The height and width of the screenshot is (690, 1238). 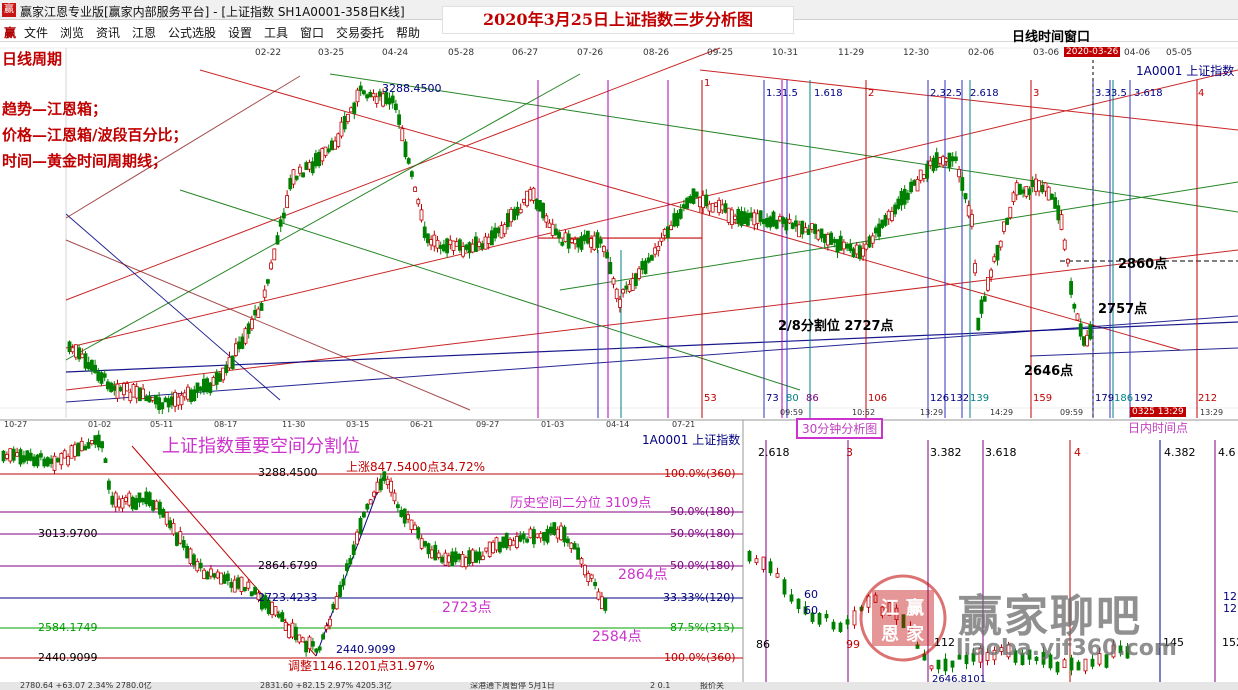 What do you see at coordinates (240, 32) in the screenshot?
I see `menu-settings: 设置` at bounding box center [240, 32].